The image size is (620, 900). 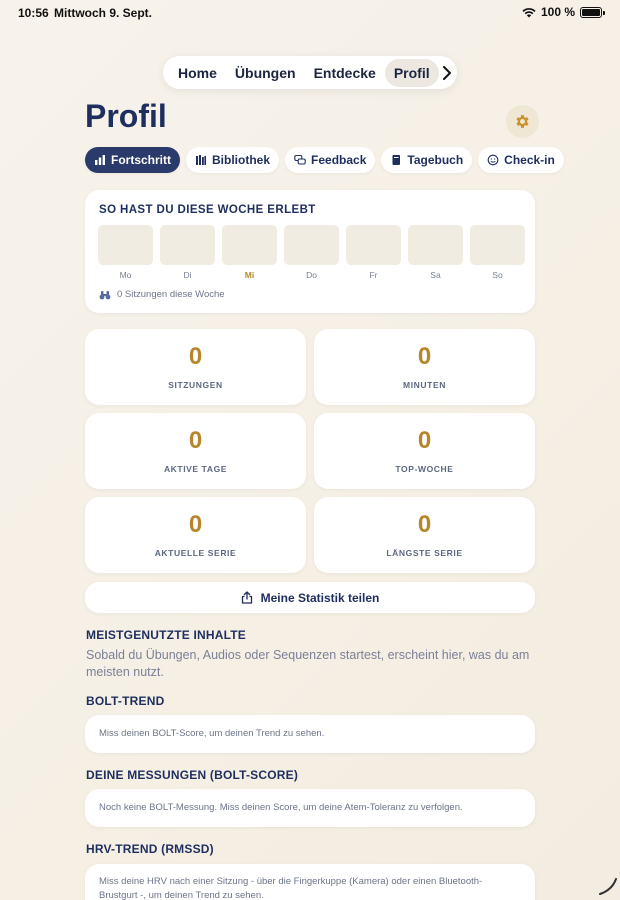 I want to click on pill-check-in: Check-in, so click(x=521, y=160).